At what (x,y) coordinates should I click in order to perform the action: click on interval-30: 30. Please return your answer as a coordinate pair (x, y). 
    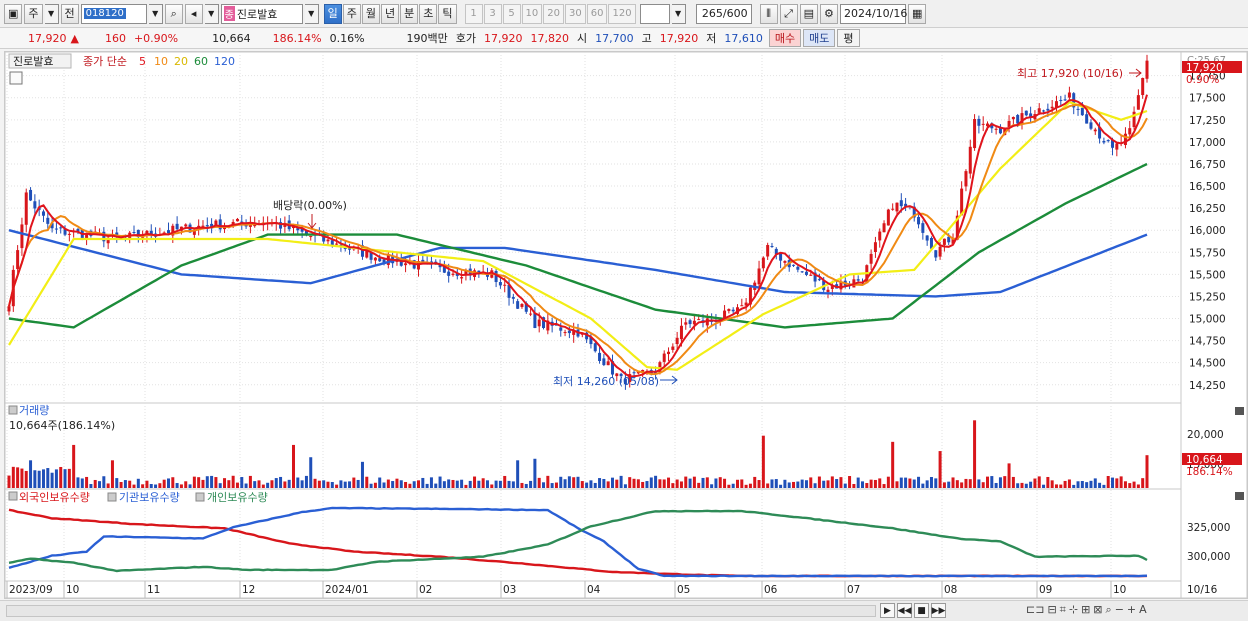
    Looking at the image, I should click on (575, 13).